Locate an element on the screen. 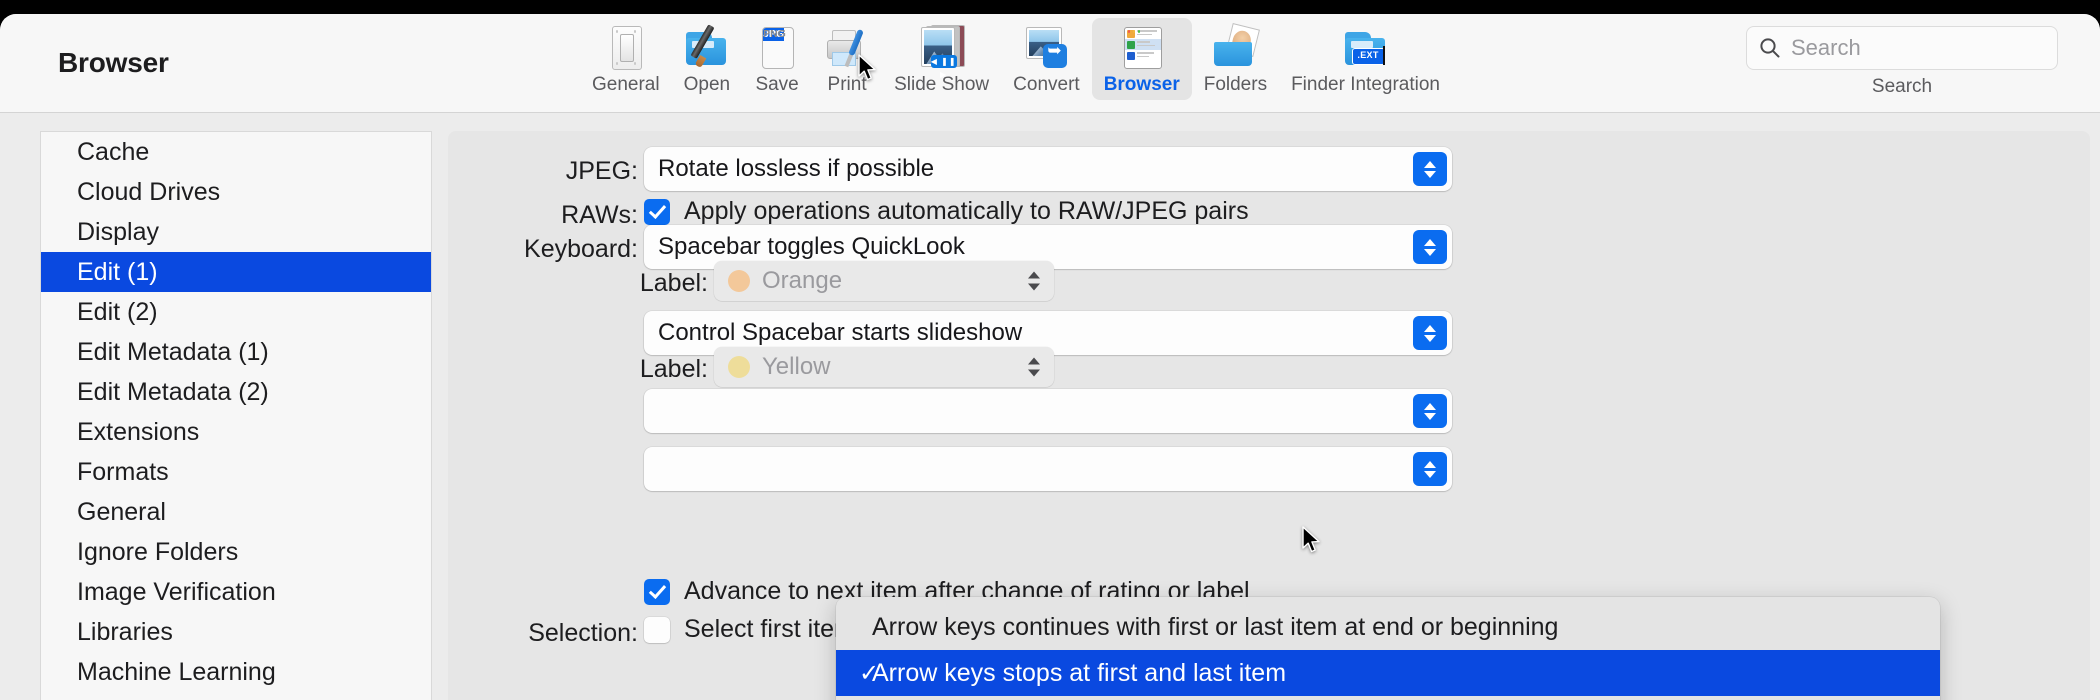 The height and width of the screenshot is (700, 2100). slideshow-icon: ◀ ❚❚ ▶ is located at coordinates (942, 51).